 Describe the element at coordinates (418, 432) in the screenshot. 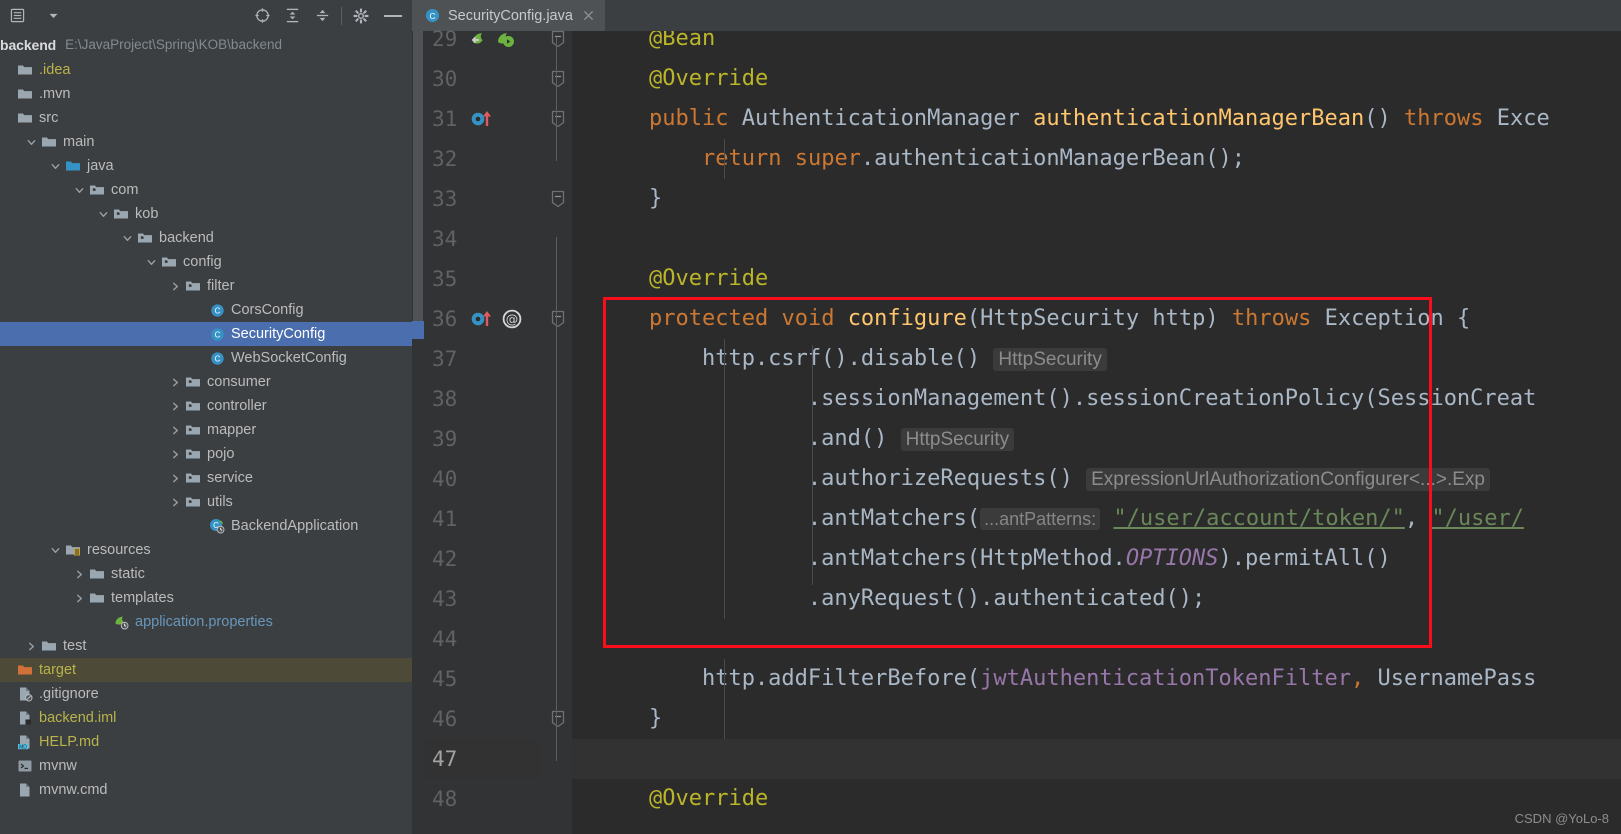

I see `error-marker-strip` at that location.